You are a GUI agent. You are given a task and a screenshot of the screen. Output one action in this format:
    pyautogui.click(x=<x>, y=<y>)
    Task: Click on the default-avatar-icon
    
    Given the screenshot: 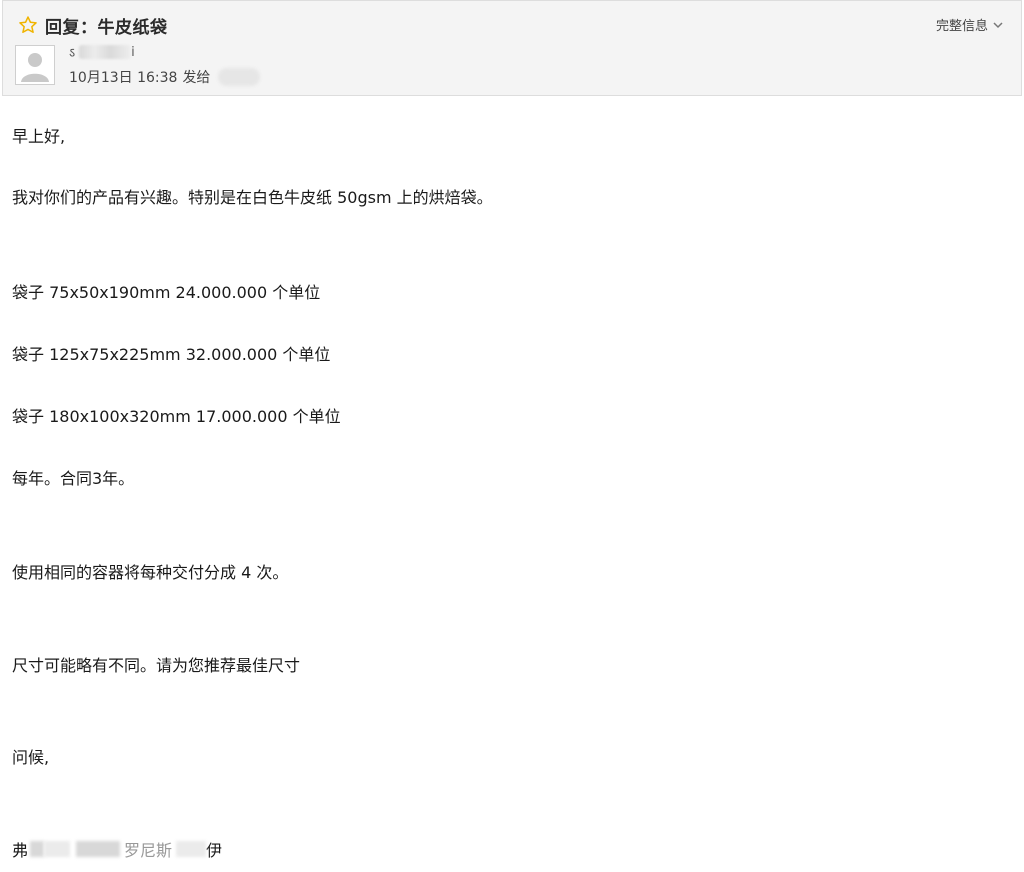 What is the action you would take?
    pyautogui.click(x=35, y=67)
    